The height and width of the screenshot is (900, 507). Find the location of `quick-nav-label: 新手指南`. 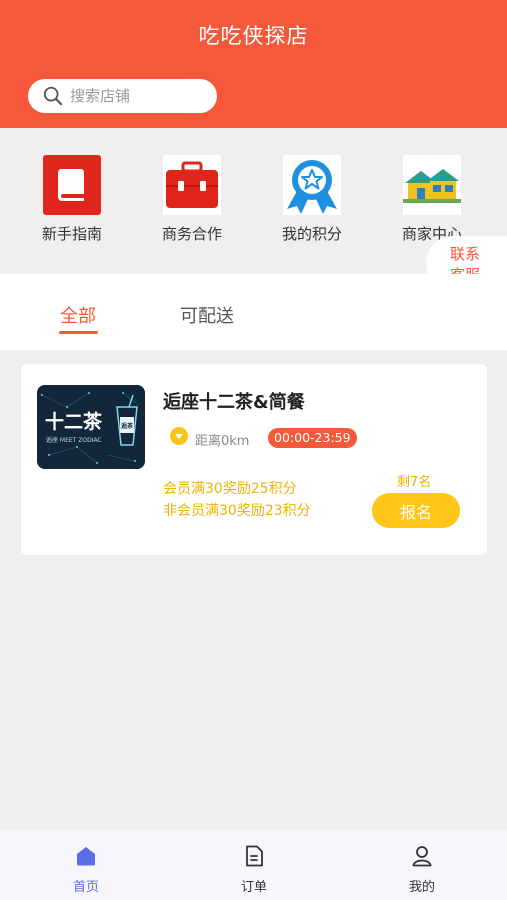

quick-nav-label: 新手指南 is located at coordinates (71, 234).